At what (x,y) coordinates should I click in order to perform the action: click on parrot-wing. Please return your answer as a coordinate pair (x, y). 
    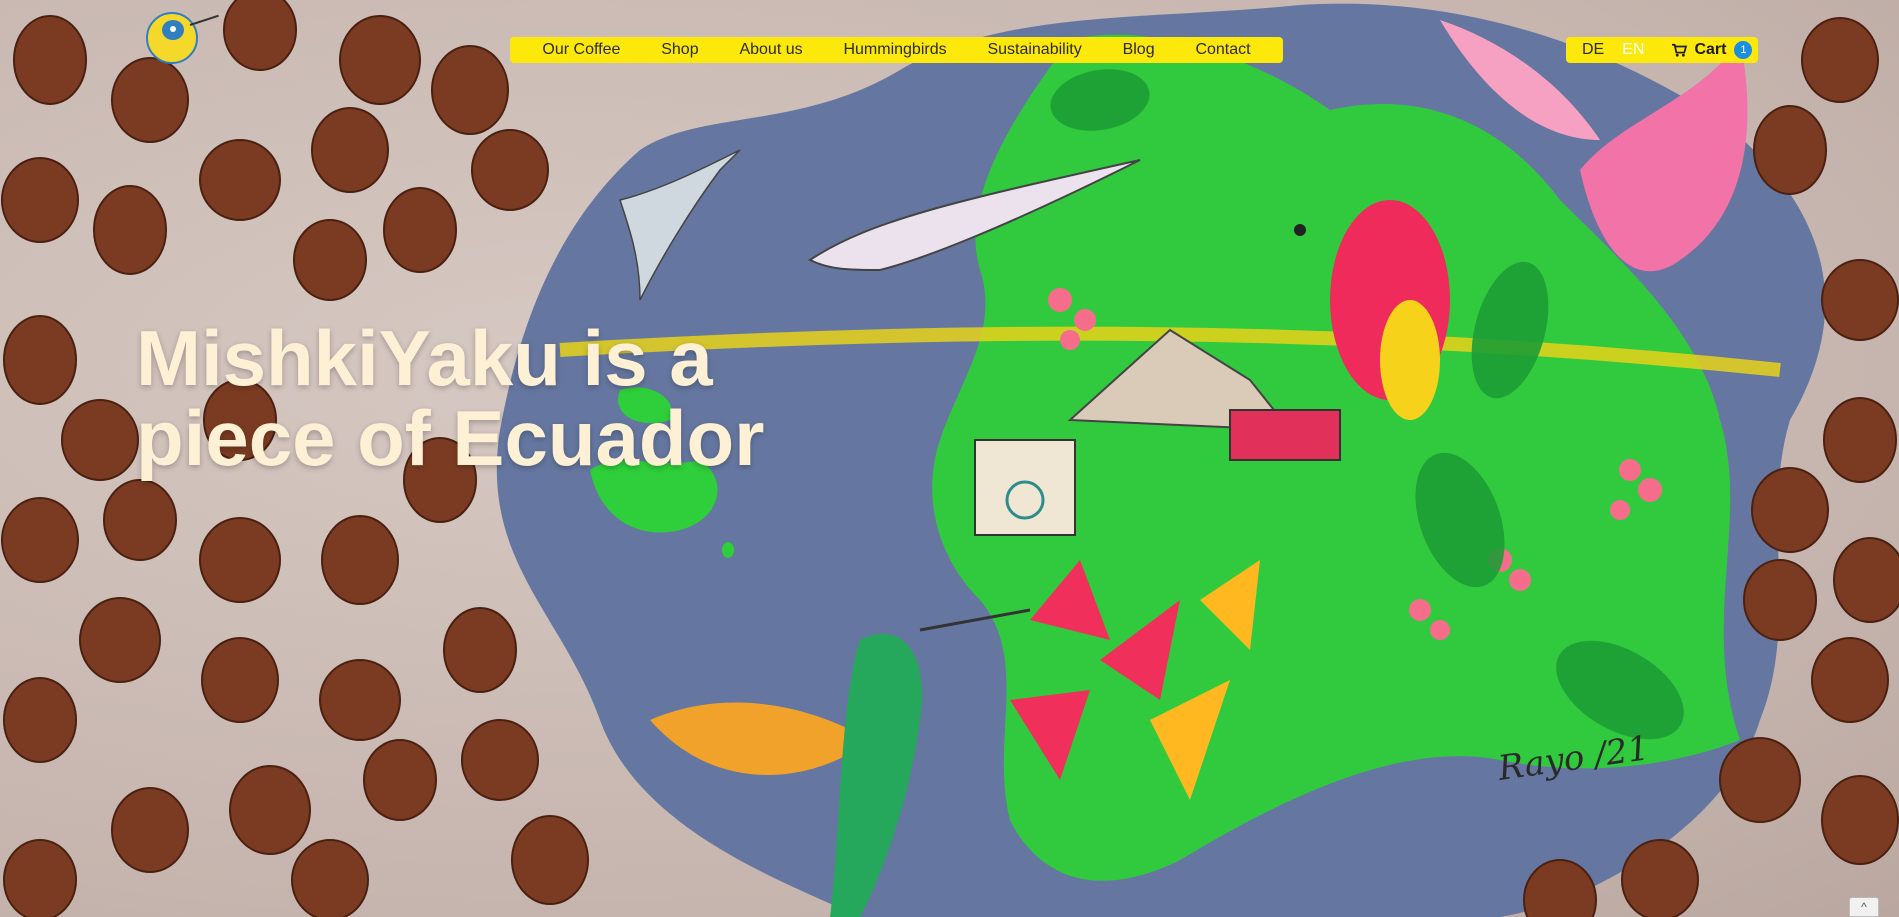
    Looking at the image, I should click on (1410, 360).